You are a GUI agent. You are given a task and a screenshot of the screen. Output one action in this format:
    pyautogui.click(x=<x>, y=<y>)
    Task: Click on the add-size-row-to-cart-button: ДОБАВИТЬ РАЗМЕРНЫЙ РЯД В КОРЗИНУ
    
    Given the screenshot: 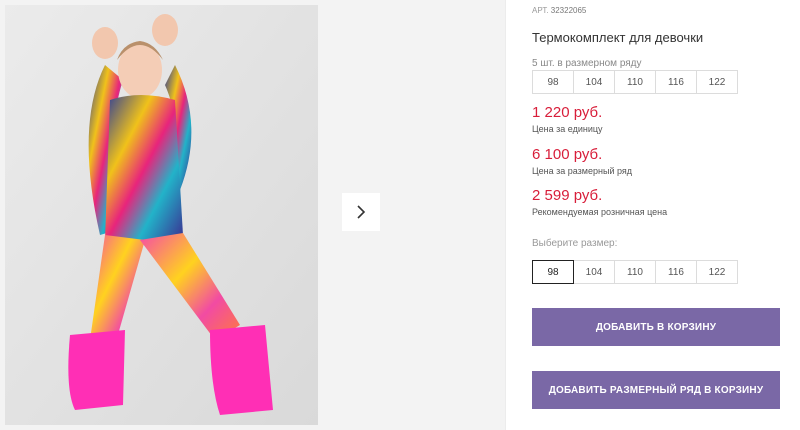 What is the action you would take?
    pyautogui.click(x=656, y=390)
    